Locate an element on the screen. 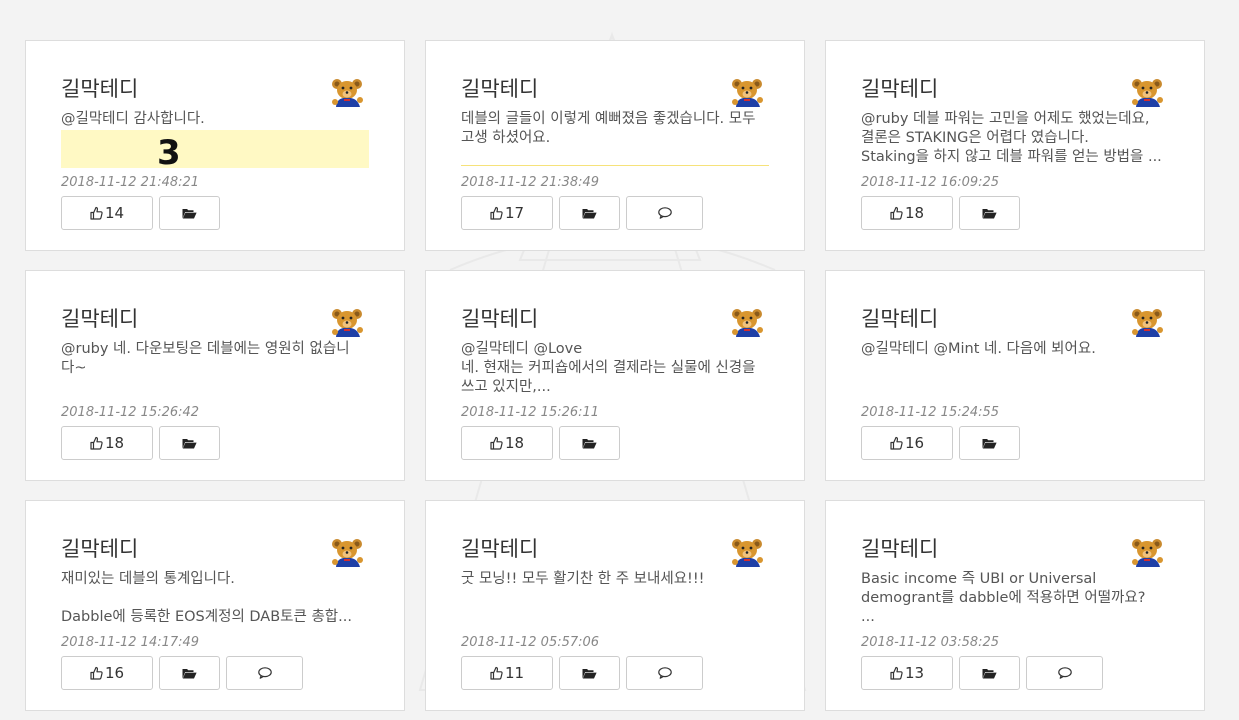 The height and width of the screenshot is (720, 1239). post-actions: 13 is located at coordinates (982, 673).